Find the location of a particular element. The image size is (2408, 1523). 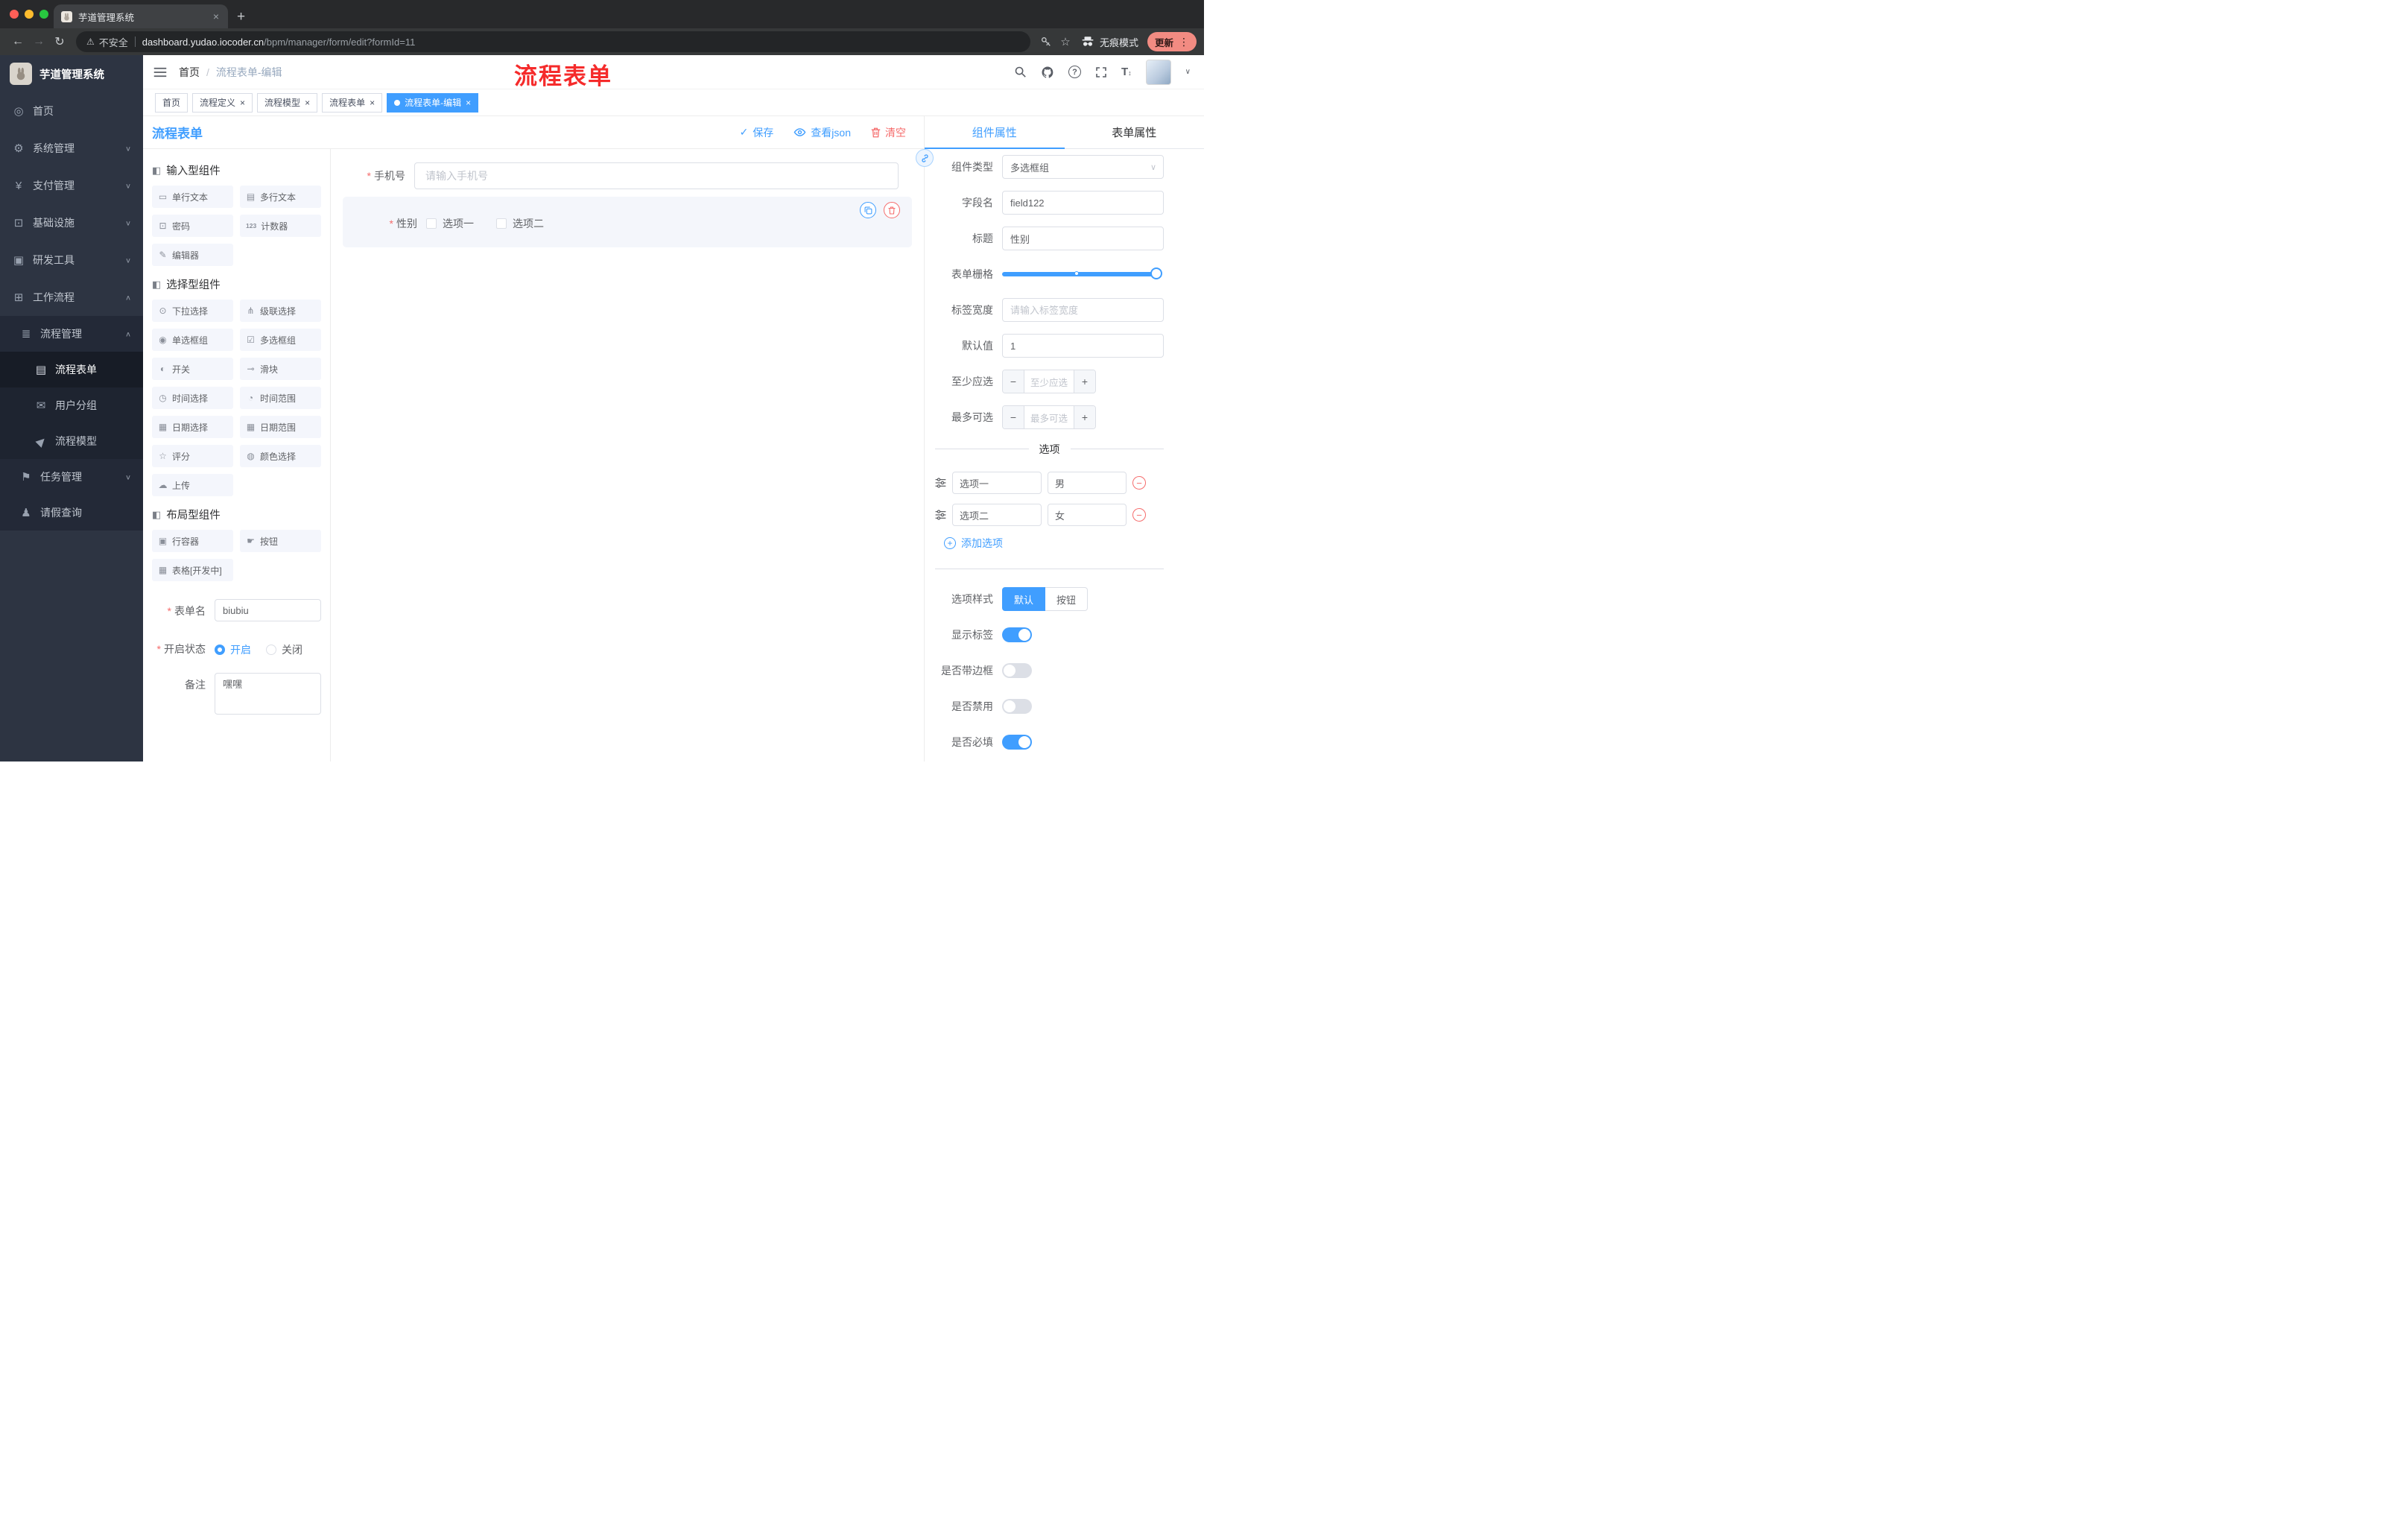

form-name-input is located at coordinates (268, 610).